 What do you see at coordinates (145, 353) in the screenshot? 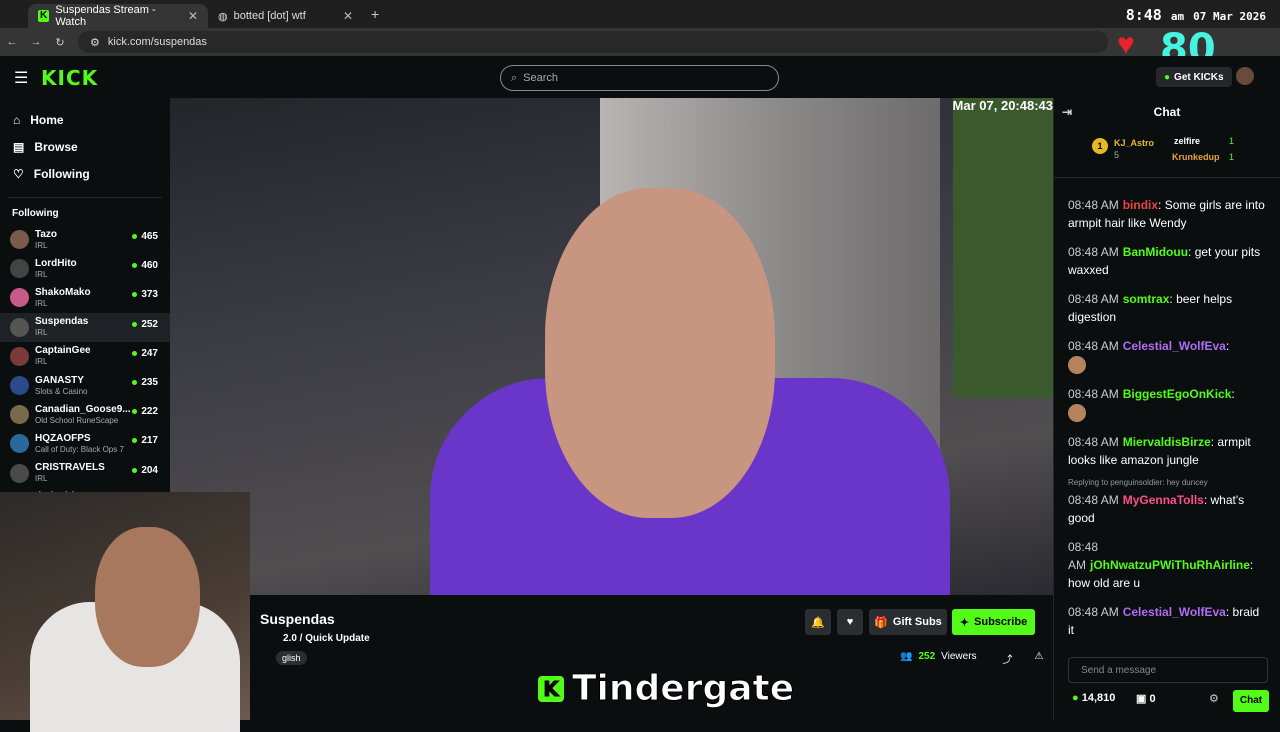
I see `channel-viewers: 247` at bounding box center [145, 353].